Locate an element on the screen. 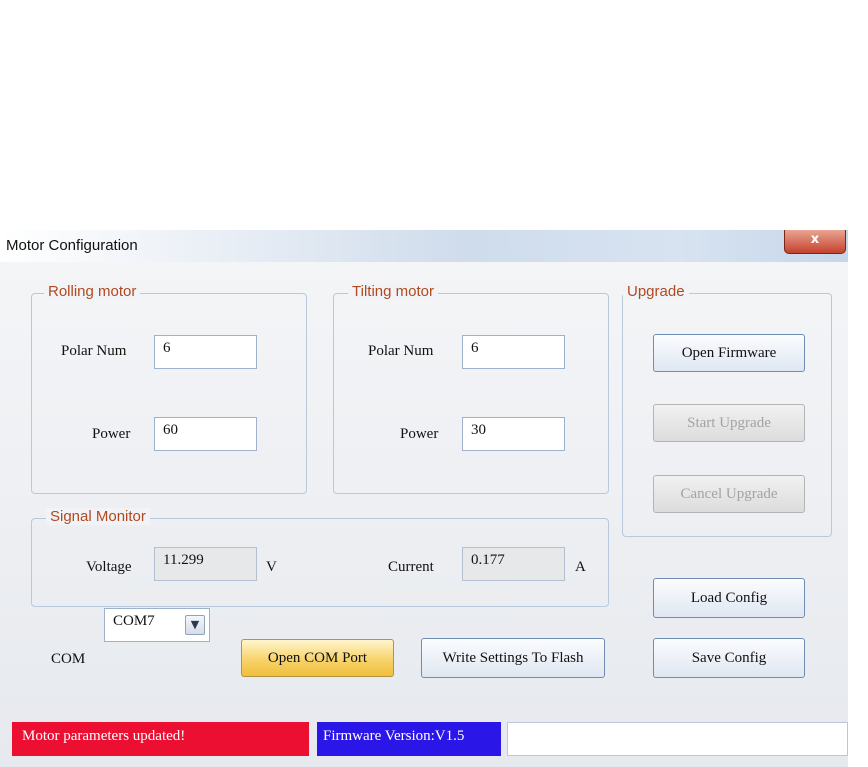  current-label: Current is located at coordinates (411, 567).